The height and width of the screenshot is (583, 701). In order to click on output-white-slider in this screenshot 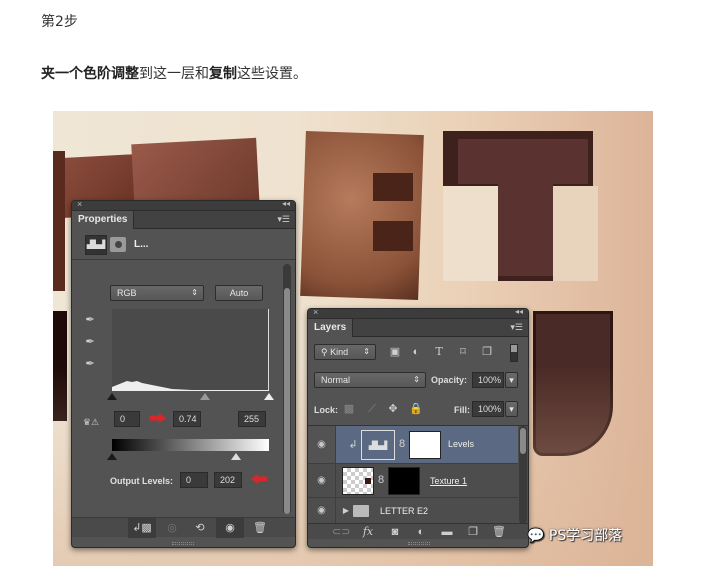, I will do `click(236, 456)`.